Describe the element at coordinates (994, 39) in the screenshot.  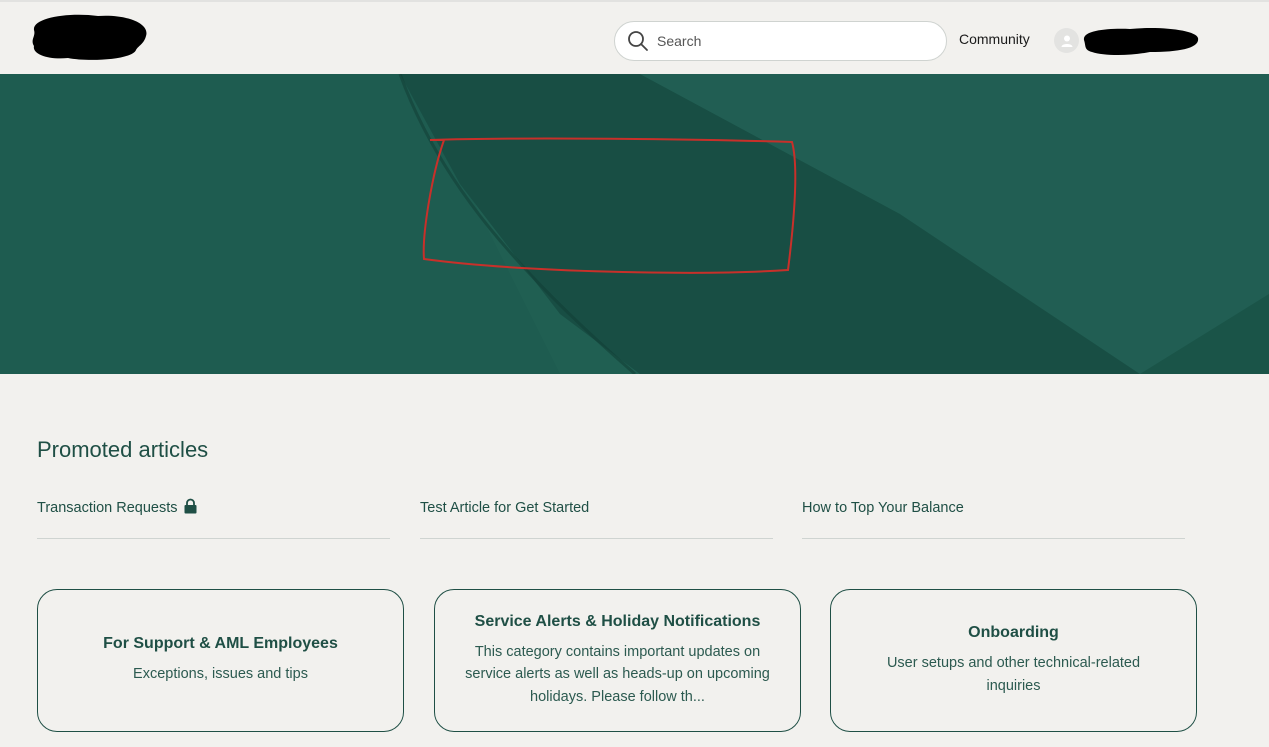
I see `community-link: Community` at that location.